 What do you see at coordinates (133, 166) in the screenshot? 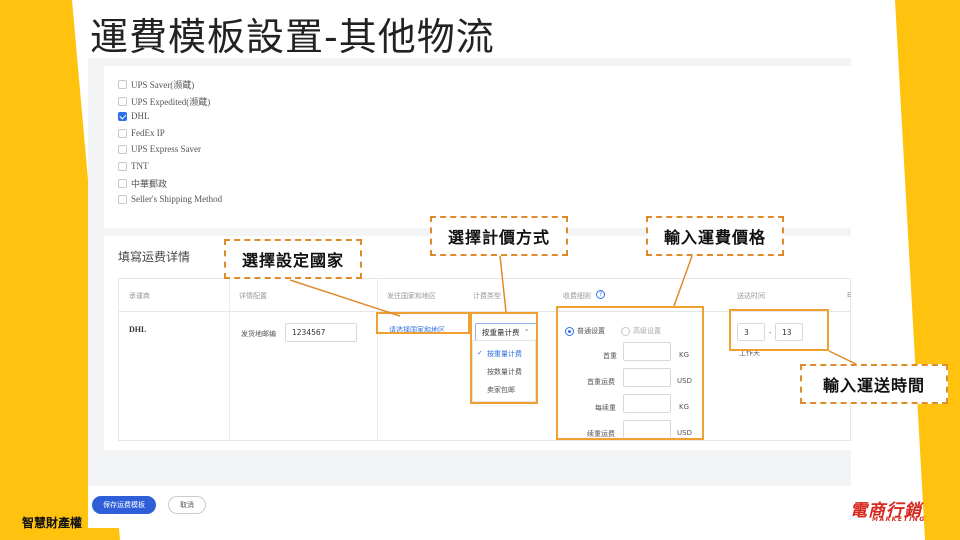
I see `carrier-option: TNT` at bounding box center [133, 166].